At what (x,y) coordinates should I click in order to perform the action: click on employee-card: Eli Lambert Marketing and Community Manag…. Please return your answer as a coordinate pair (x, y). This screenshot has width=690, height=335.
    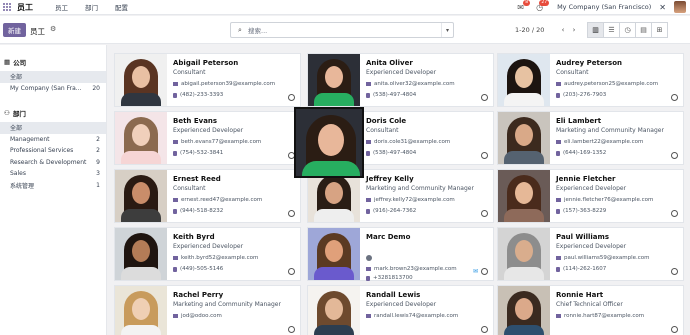
    Looking at the image, I should click on (590, 138).